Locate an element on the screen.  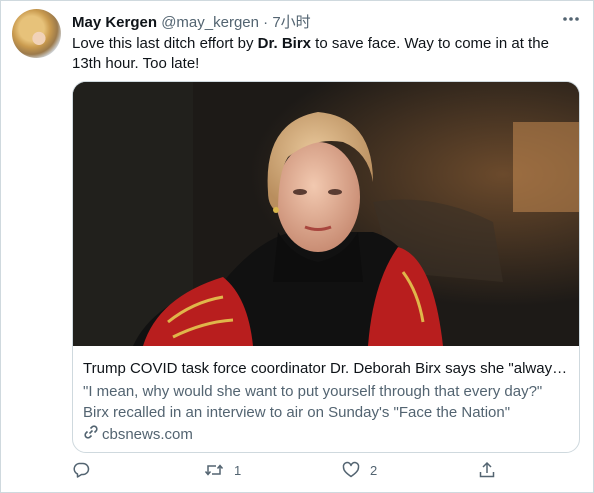
link-icon is located at coordinates (91, 434).